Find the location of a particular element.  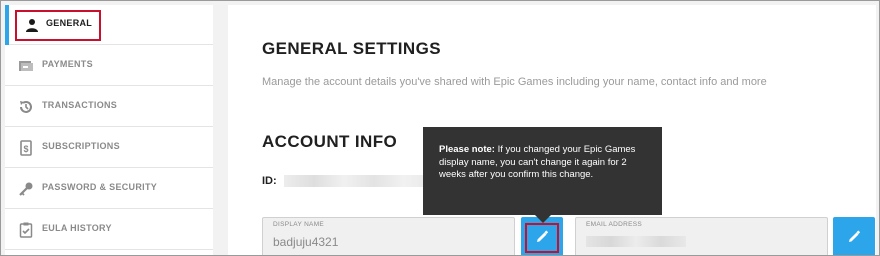

payments-icon is located at coordinates (26, 66).